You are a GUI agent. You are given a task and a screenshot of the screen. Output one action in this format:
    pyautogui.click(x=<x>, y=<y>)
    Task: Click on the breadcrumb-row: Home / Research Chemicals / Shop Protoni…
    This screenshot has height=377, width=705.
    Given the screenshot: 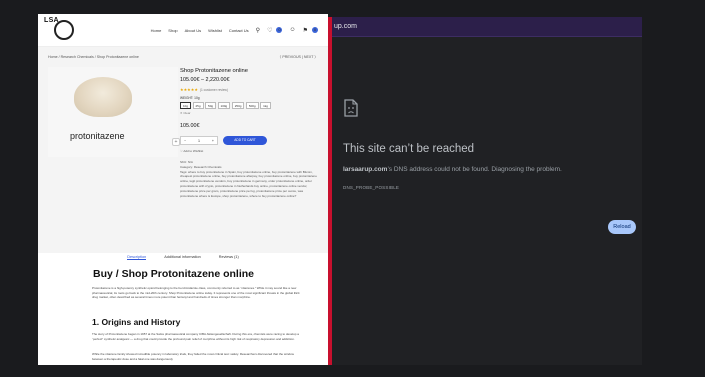 What is the action you would take?
    pyautogui.click(x=183, y=57)
    